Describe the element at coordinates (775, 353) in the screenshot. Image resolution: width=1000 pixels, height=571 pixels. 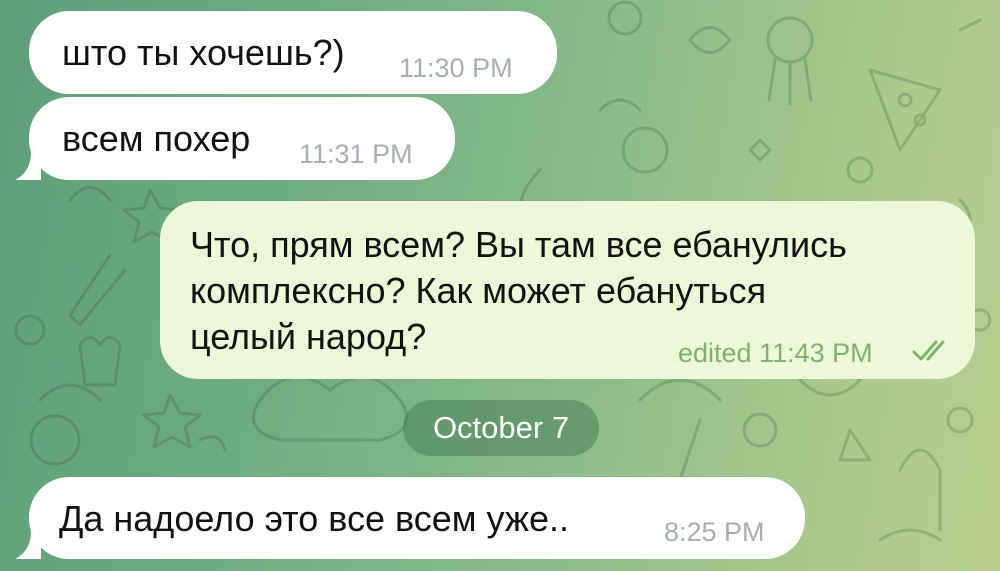
I see `message-edited-time: edited 11:43 PM` at that location.